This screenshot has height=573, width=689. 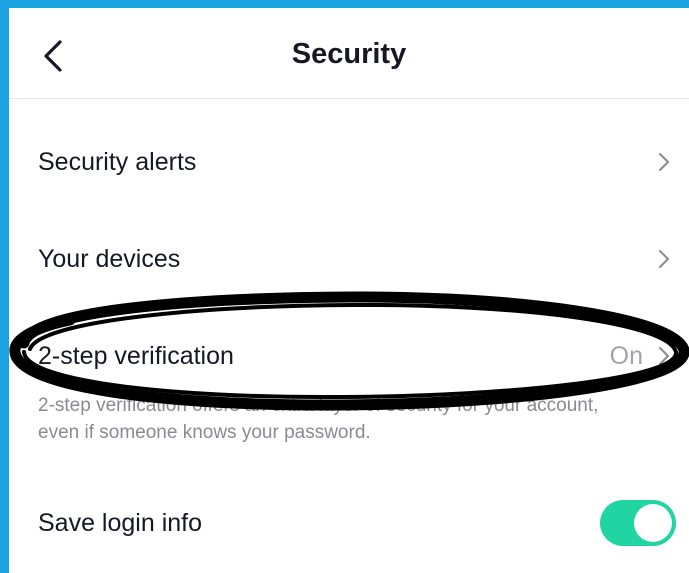 I want to click on row-label: Security alerts, so click(x=117, y=162).